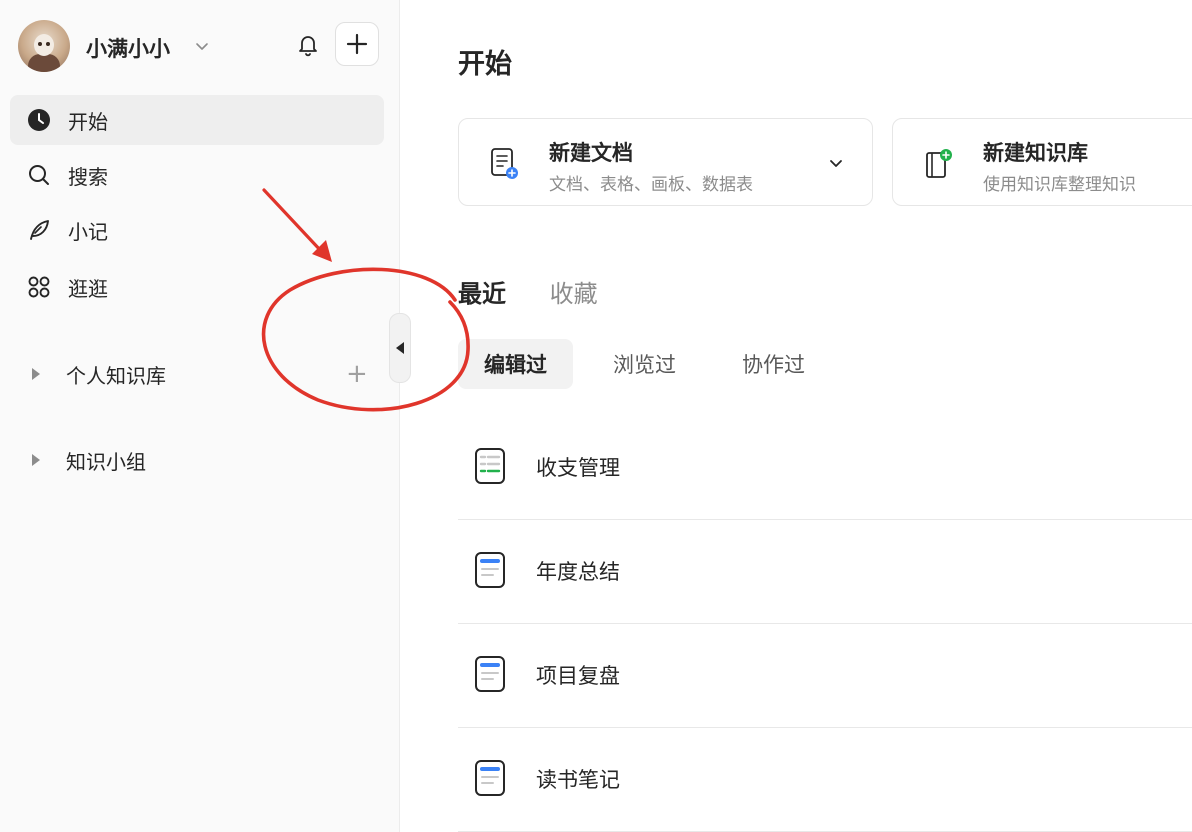 This screenshot has height=832, width=1192. Describe the element at coordinates (88, 231) in the screenshot. I see `nav-label: 小记` at that location.